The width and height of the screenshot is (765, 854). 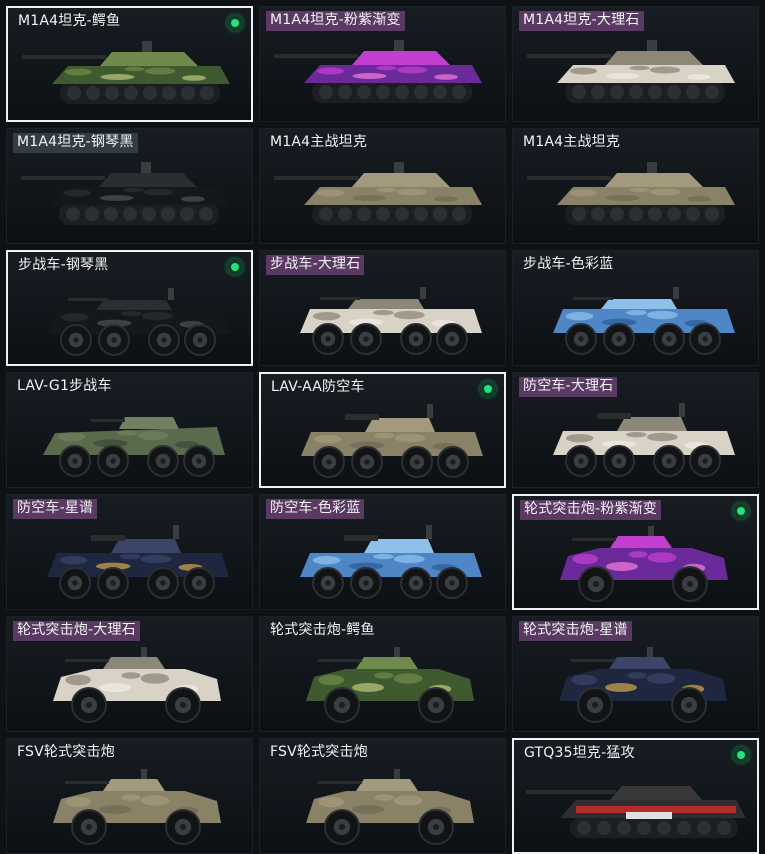 What do you see at coordinates (635, 796) in the screenshot?
I see `vehicle-card: GTQ35坦克-猛攻` at bounding box center [635, 796].